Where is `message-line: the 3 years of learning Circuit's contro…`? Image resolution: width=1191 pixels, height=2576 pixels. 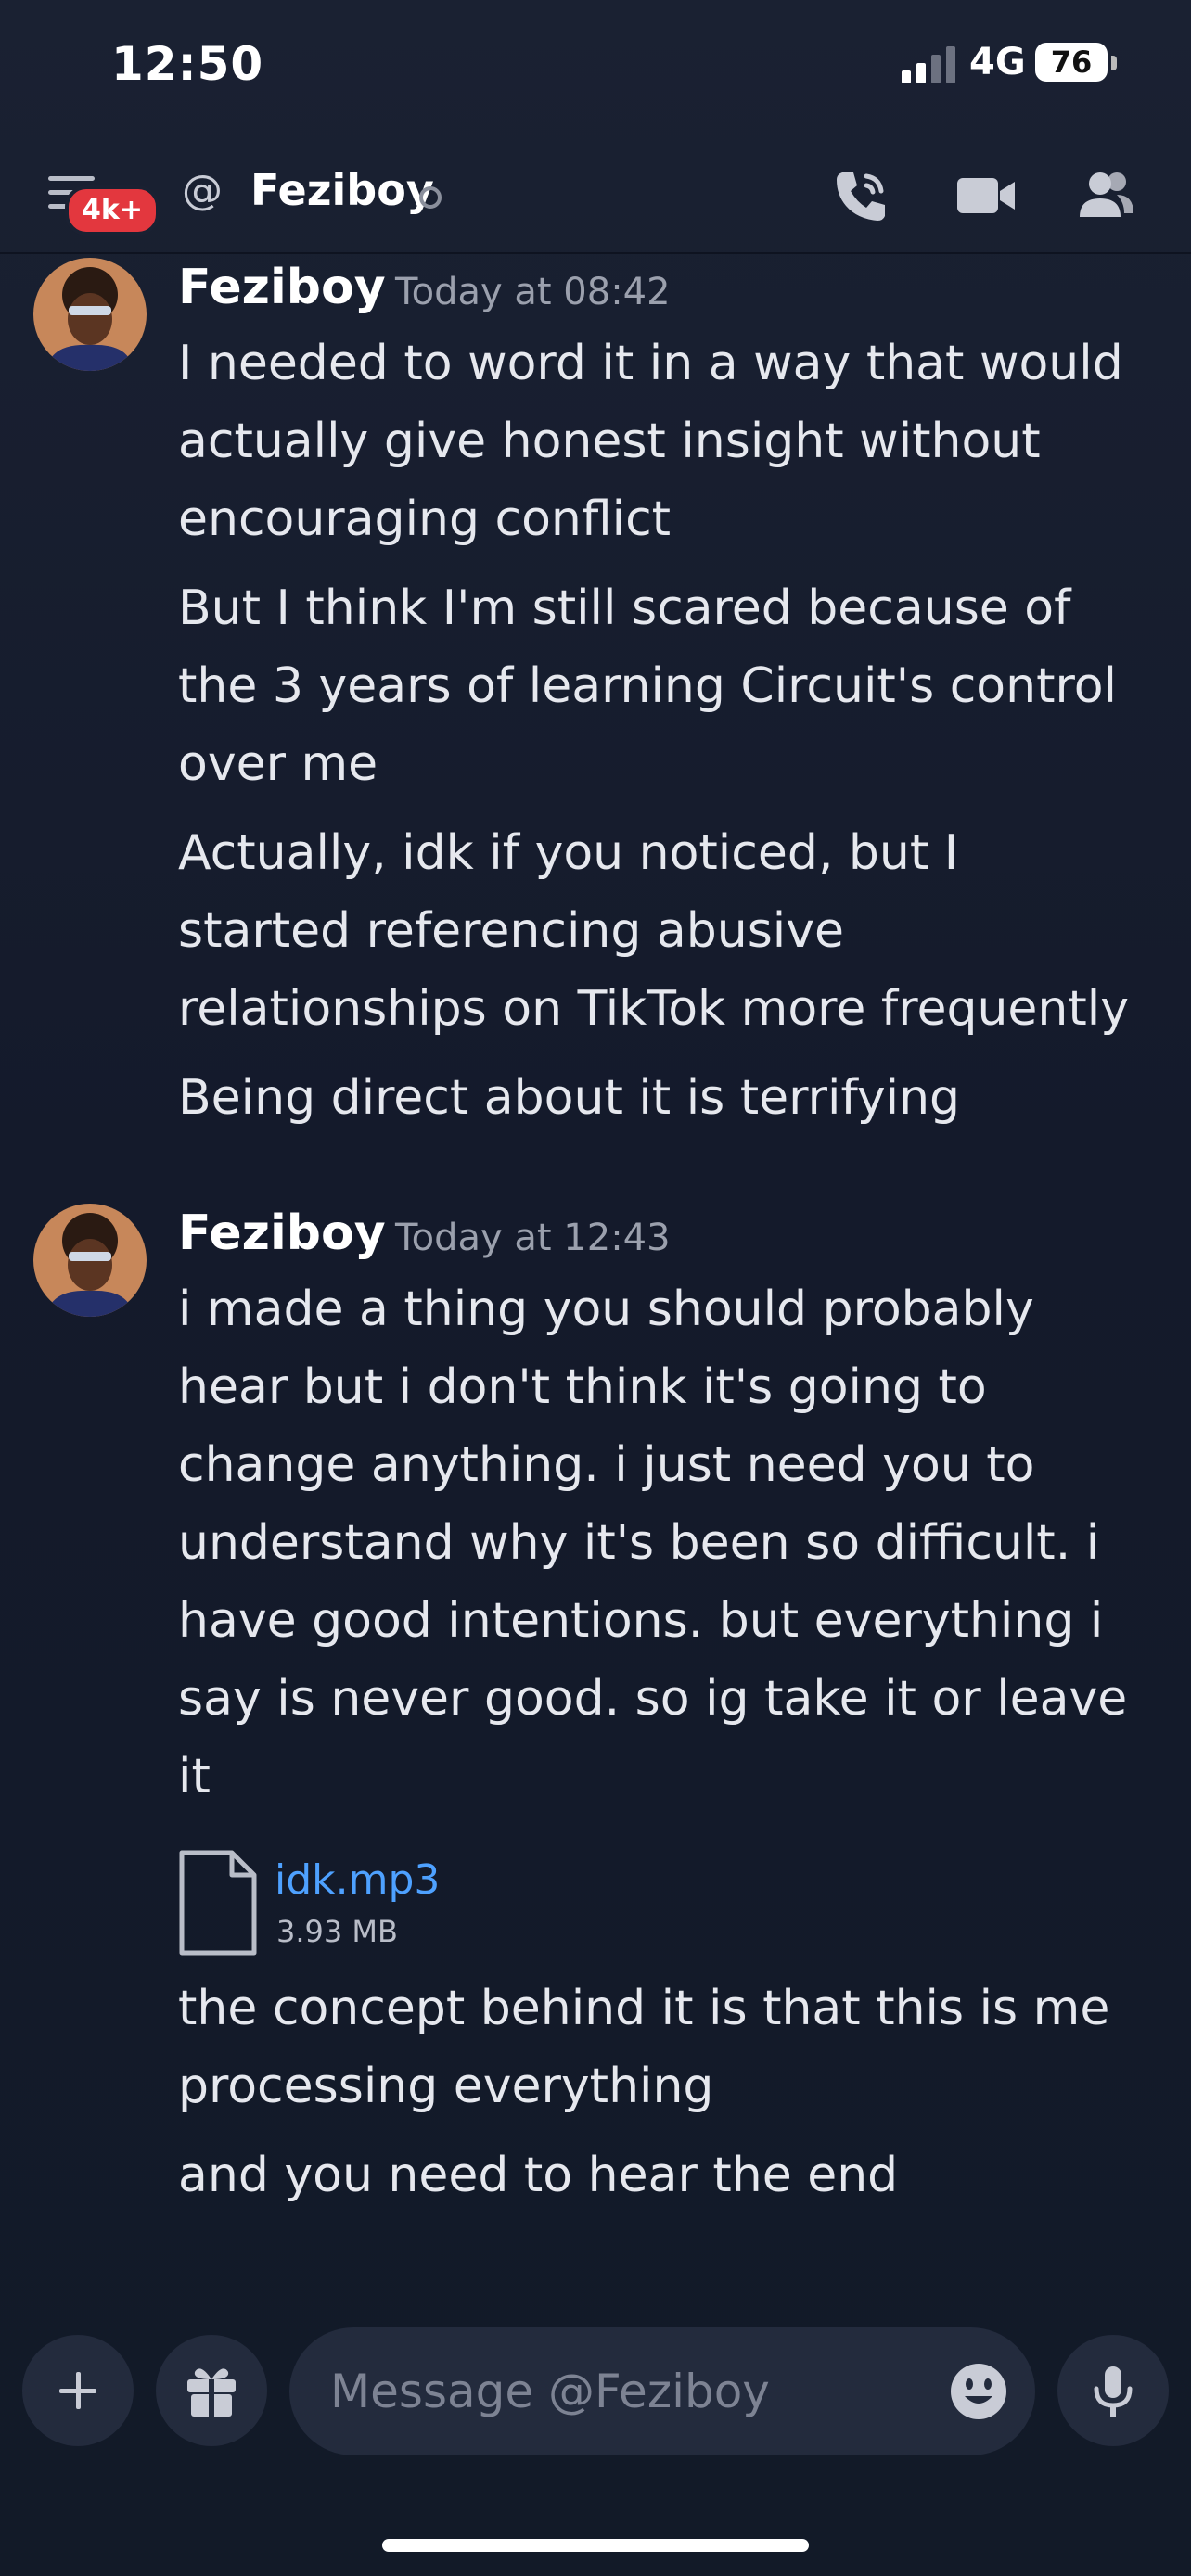
message-line: the 3 years of learning Circuit's contro… is located at coordinates (647, 686).